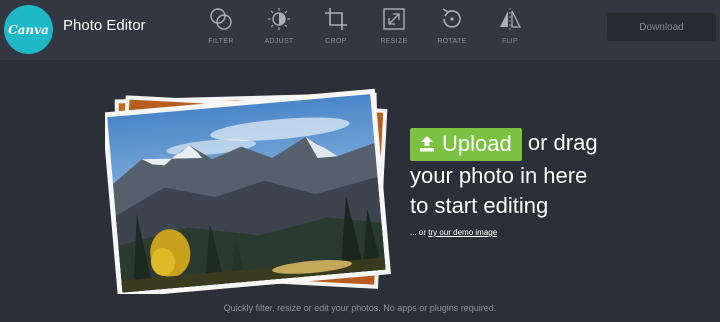 The height and width of the screenshot is (322, 720). I want to click on upload-text-3: to start editing, so click(479, 205).